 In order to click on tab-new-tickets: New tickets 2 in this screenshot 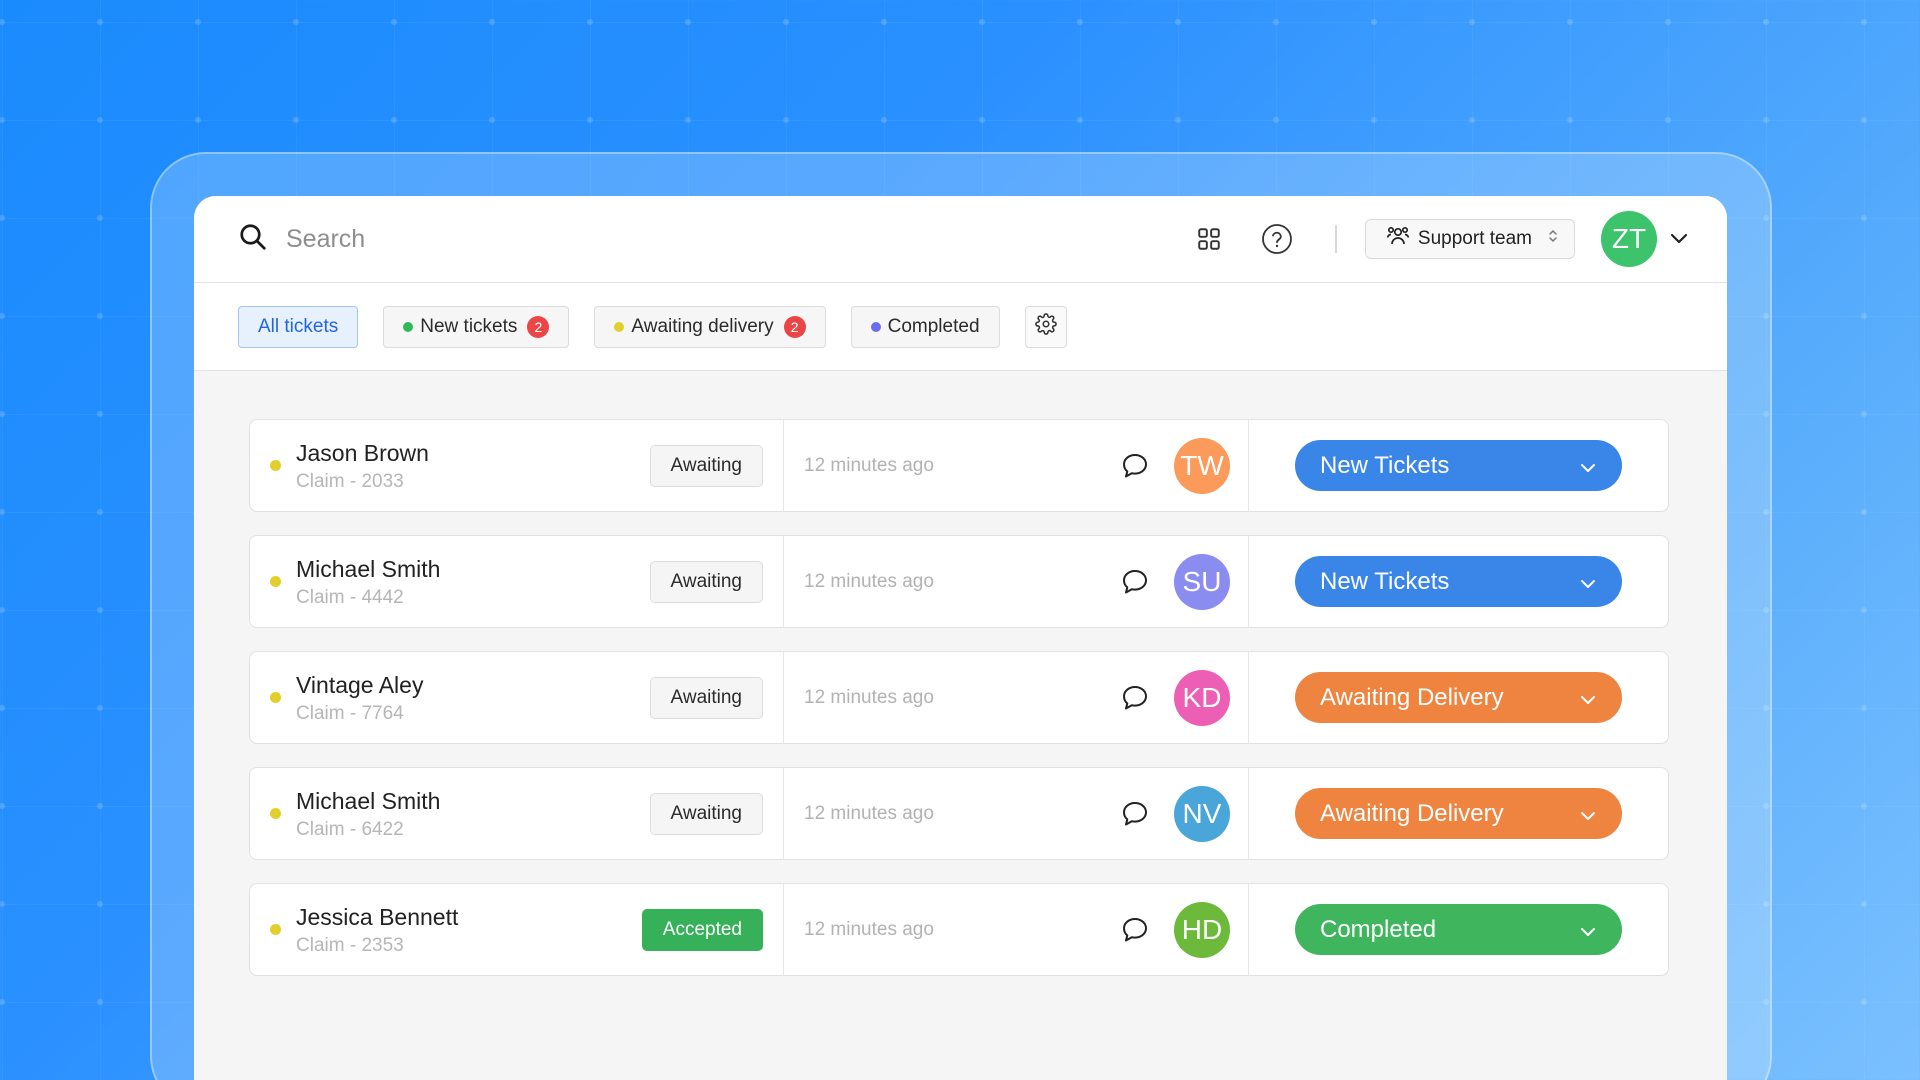, I will do `click(476, 326)`.